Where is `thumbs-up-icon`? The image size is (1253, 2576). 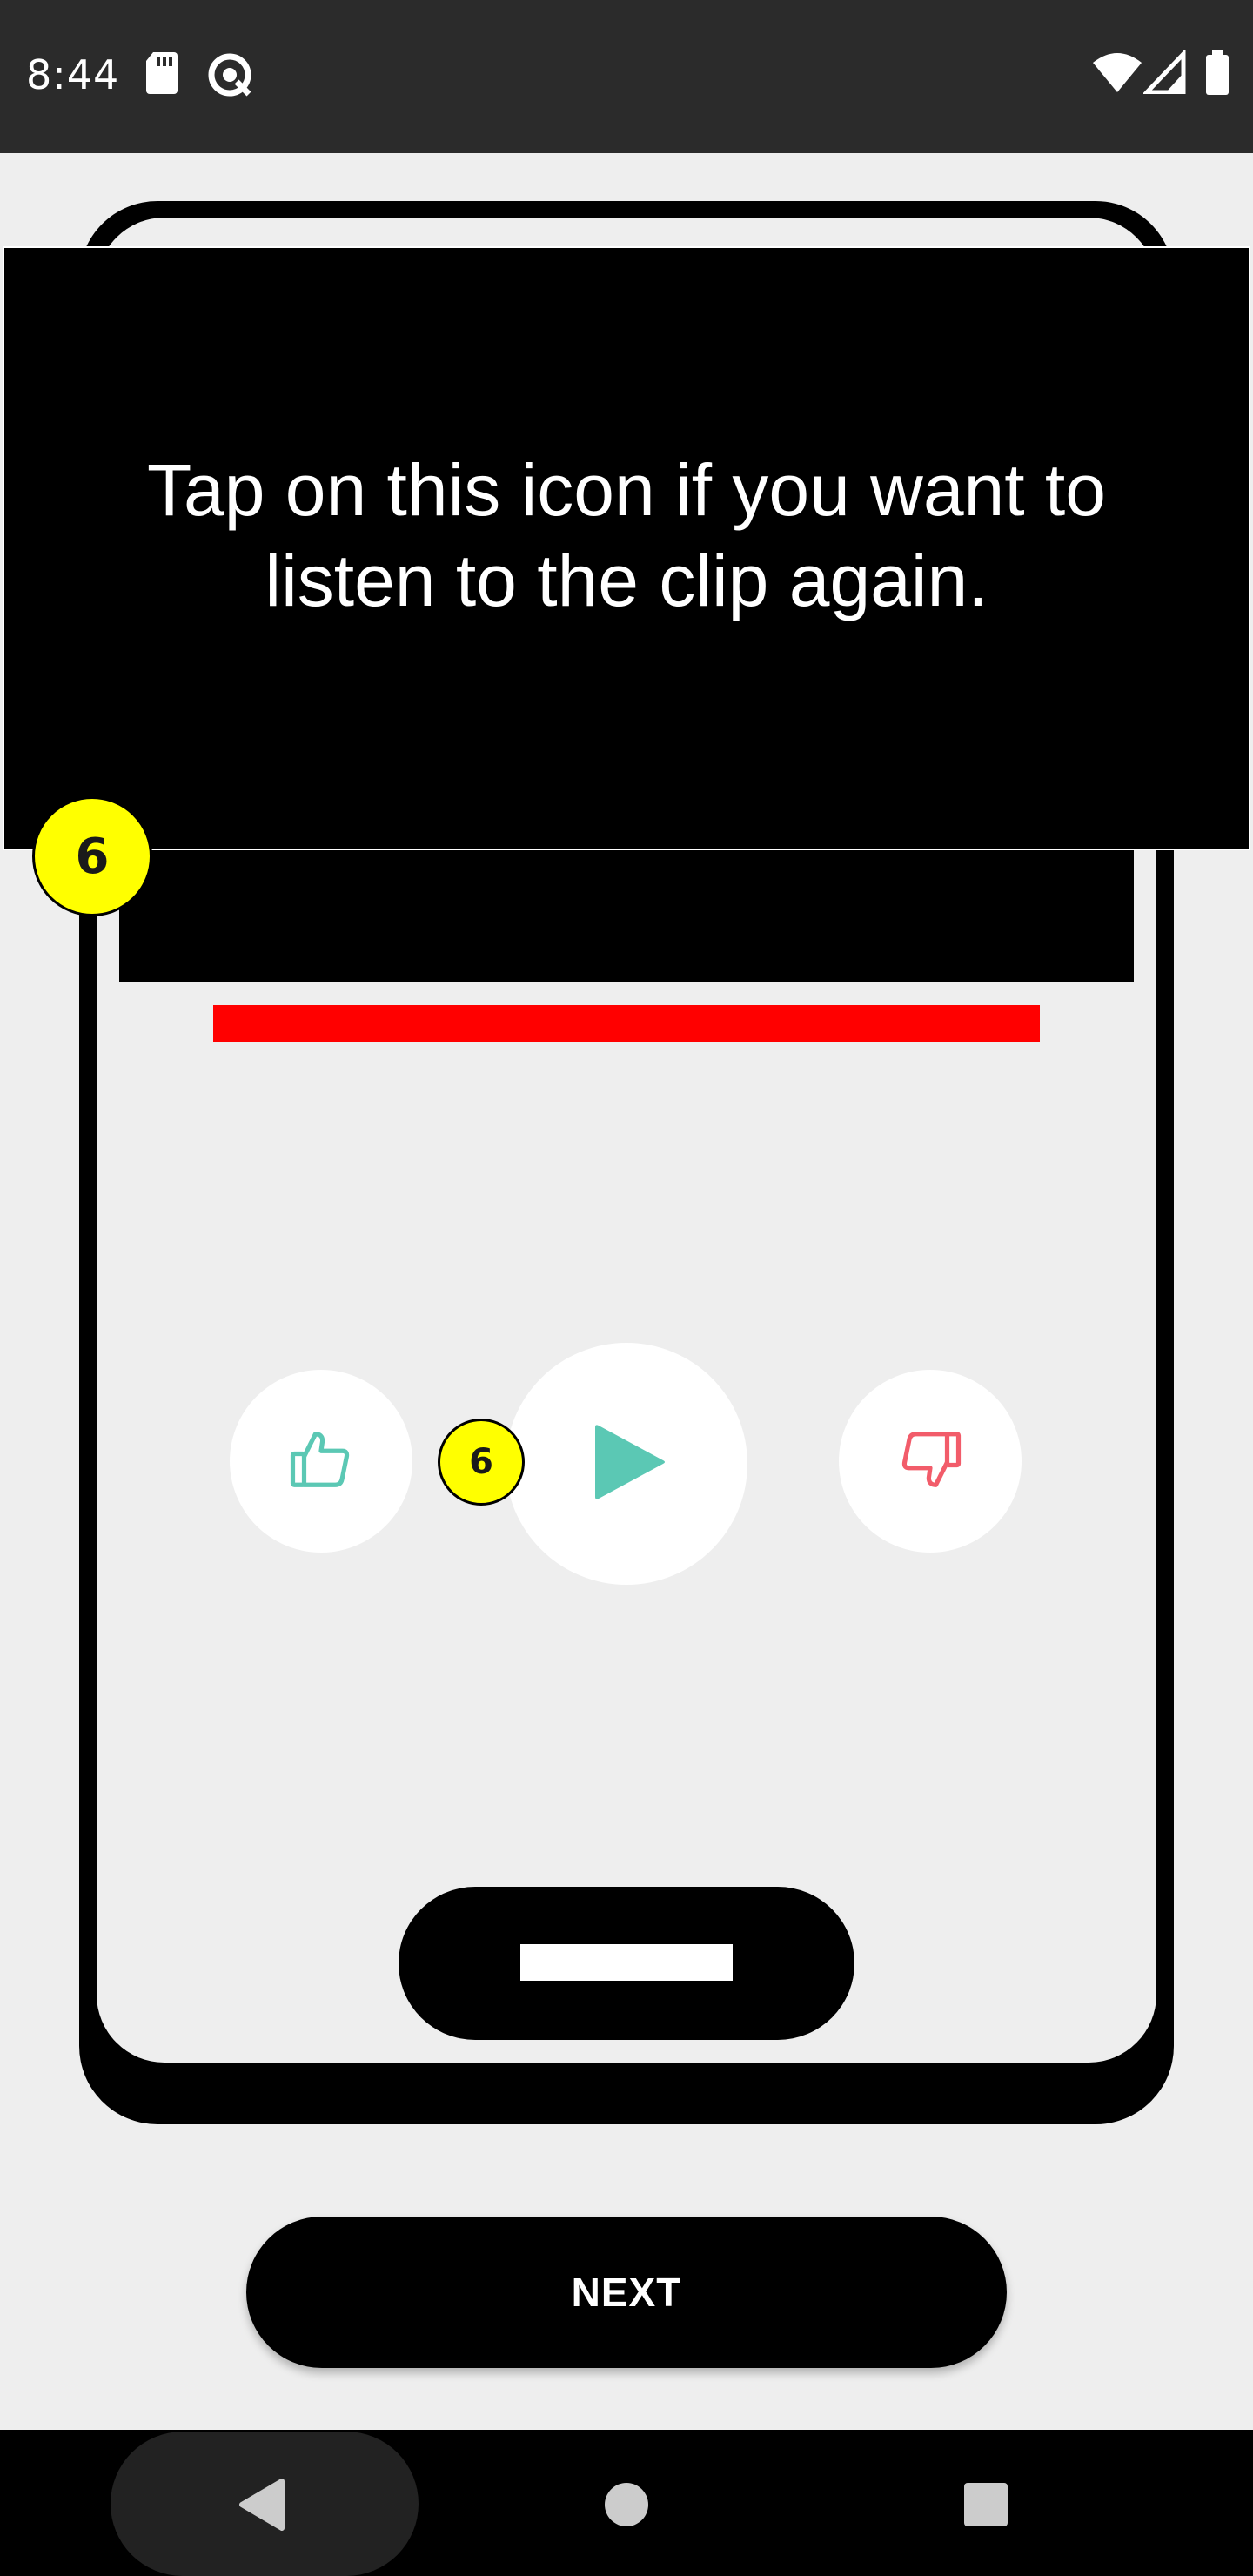
thumbs-up-icon is located at coordinates (321, 1462).